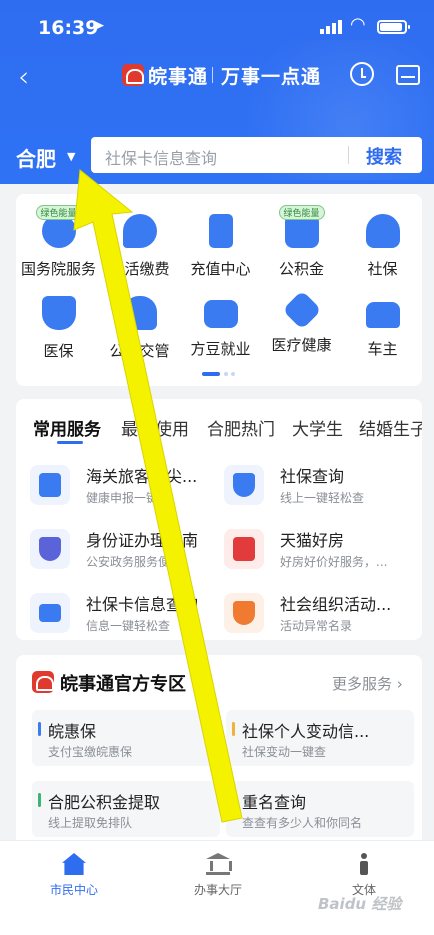 This screenshot has width=434, height=935. What do you see at coordinates (142, 604) in the screenshot?
I see `item-title: 社保卡信息查询` at bounding box center [142, 604].